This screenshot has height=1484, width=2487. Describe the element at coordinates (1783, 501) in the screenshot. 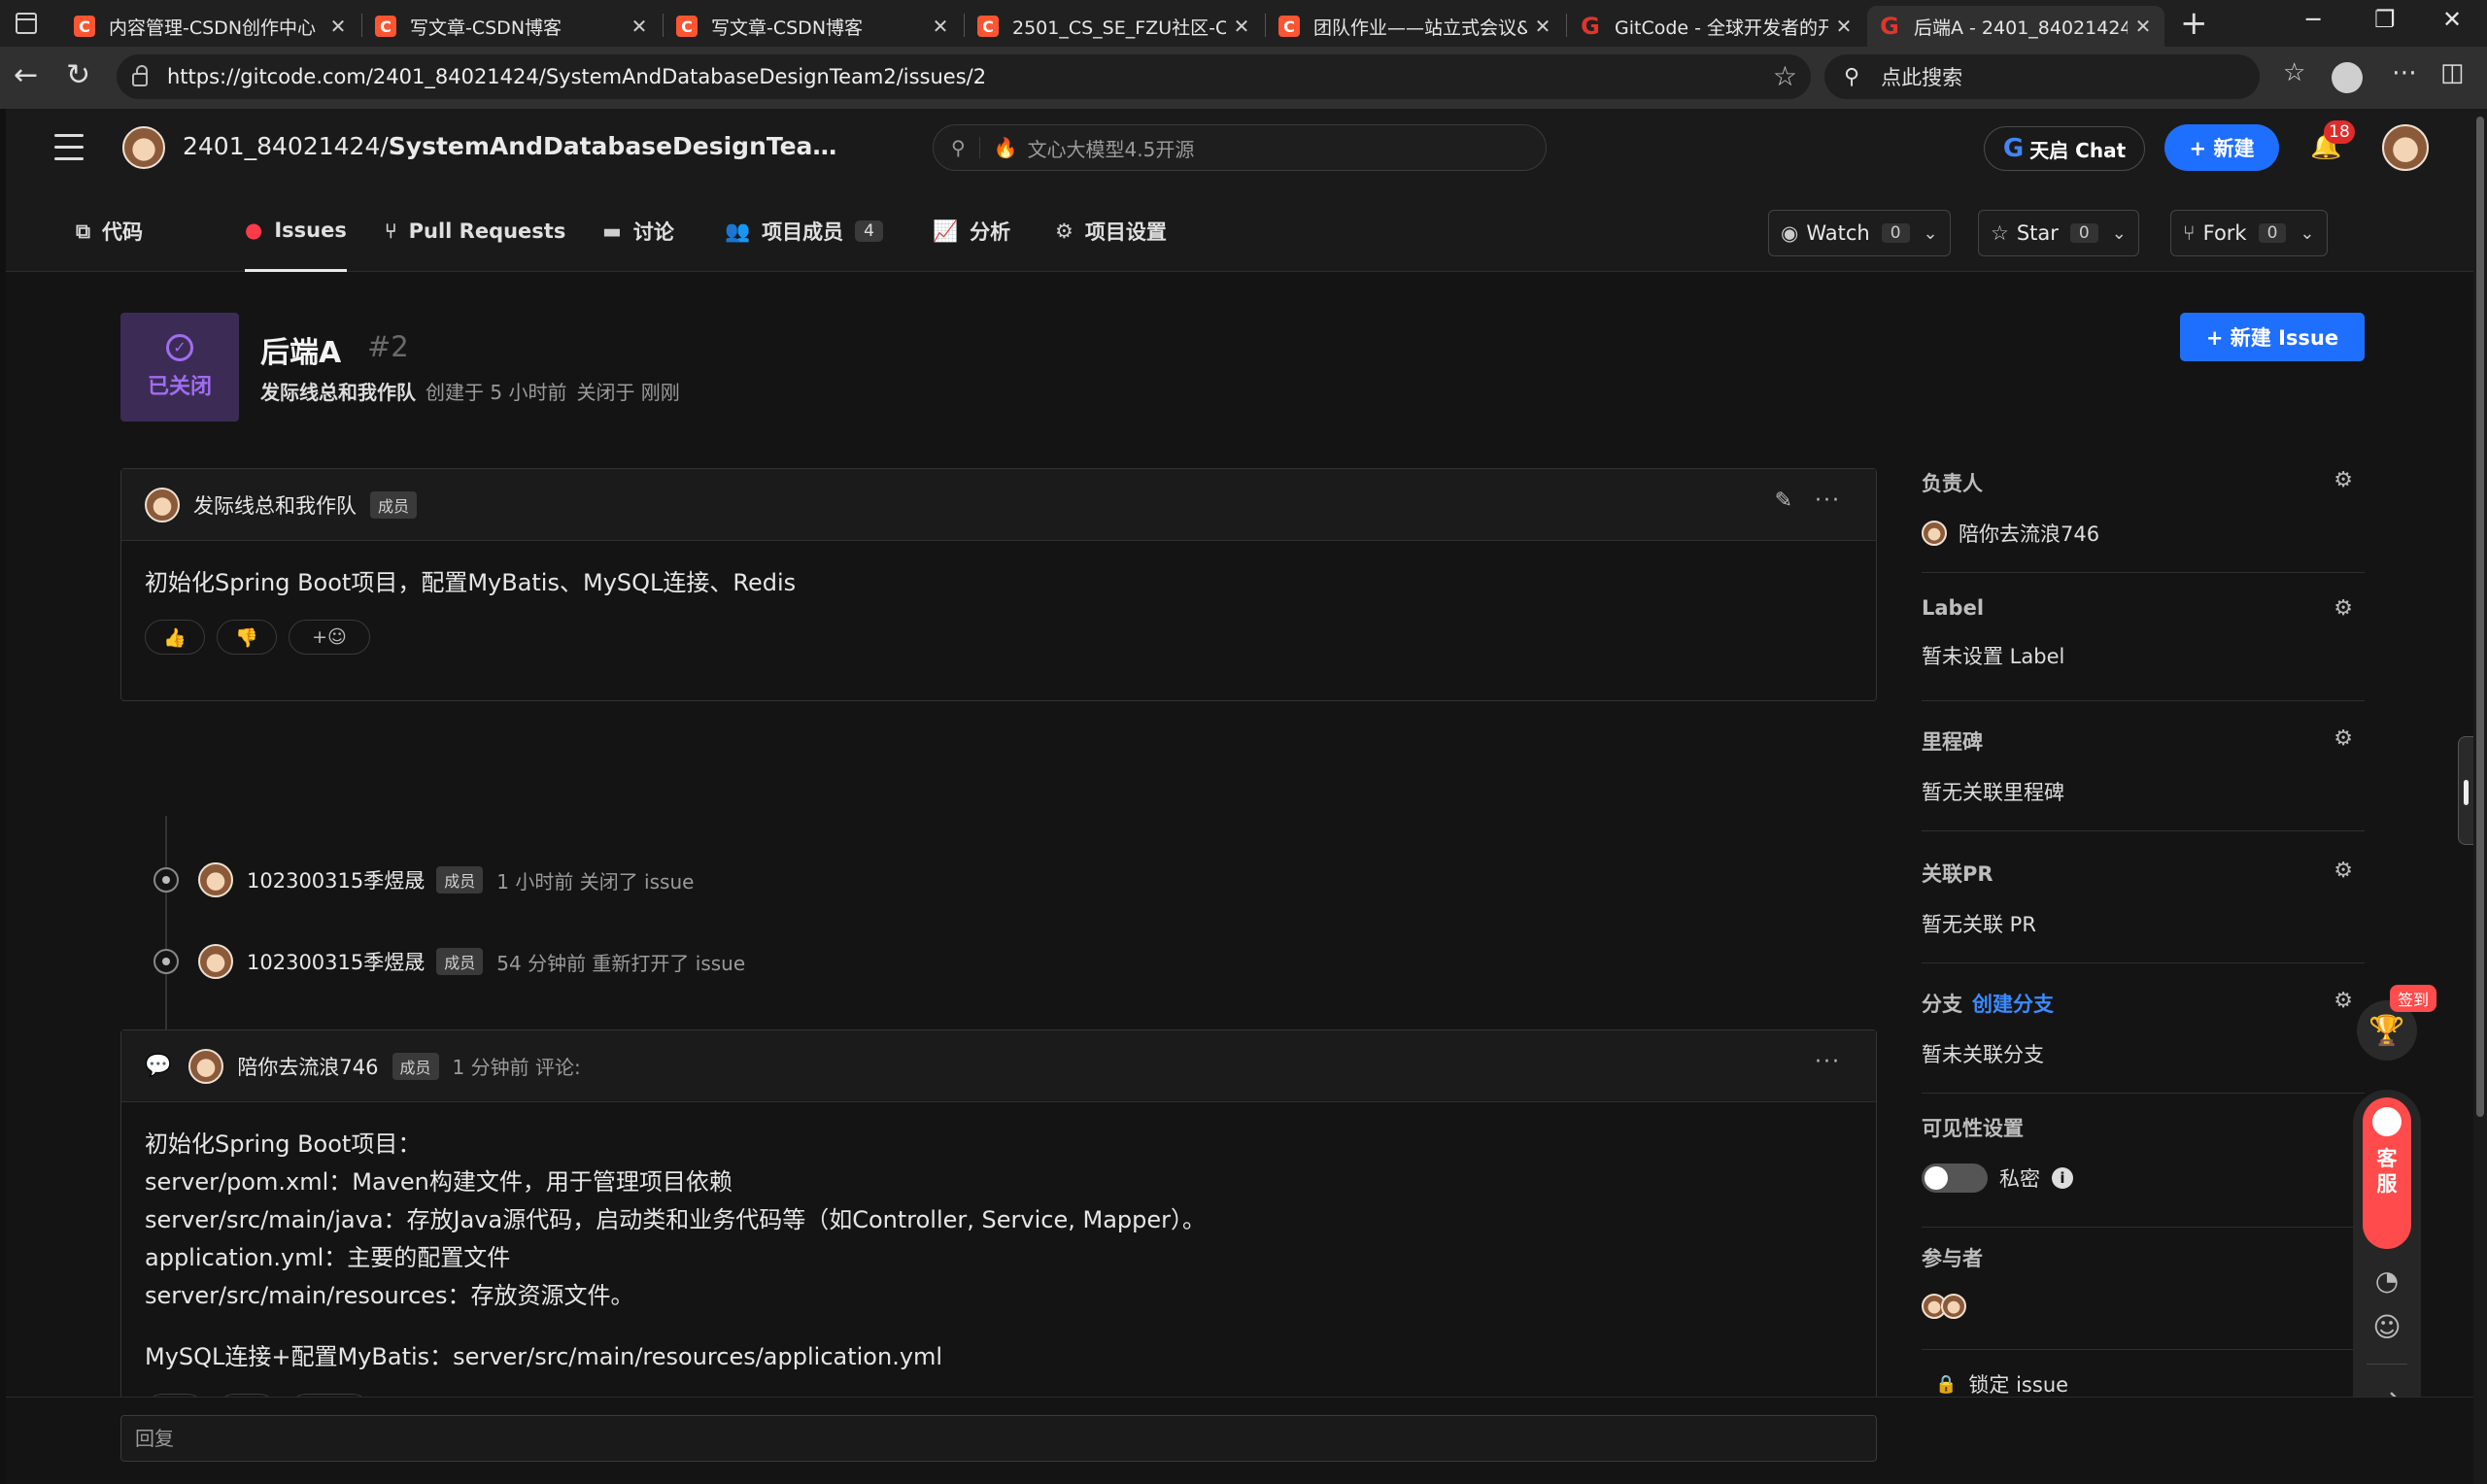

I see `edit-pencil-icon: ✎` at that location.